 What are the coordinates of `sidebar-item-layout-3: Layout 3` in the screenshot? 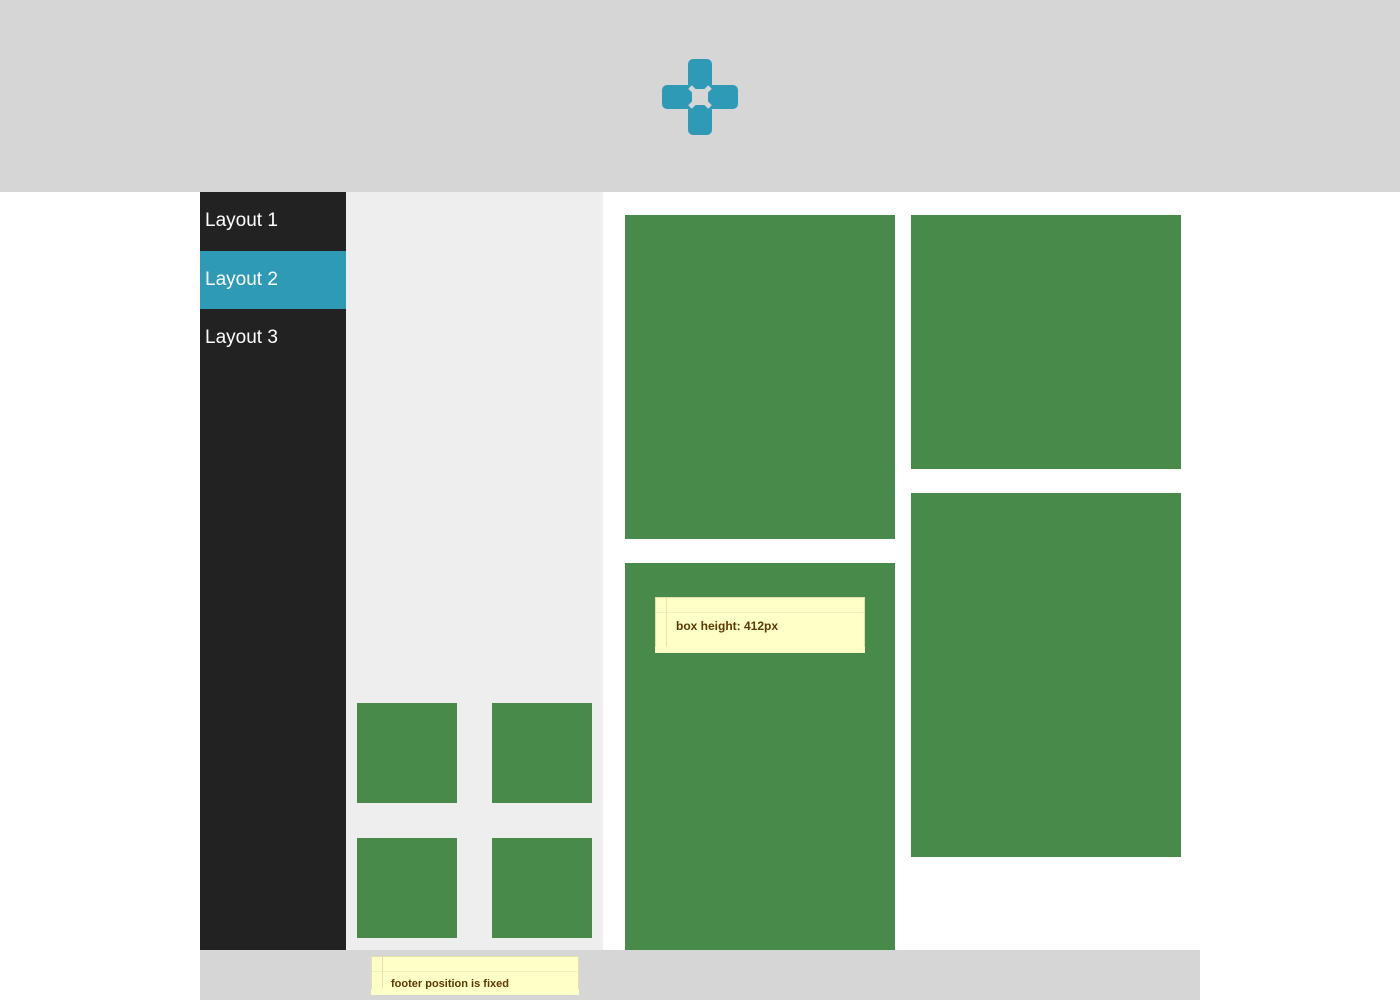 It's located at (273, 338).